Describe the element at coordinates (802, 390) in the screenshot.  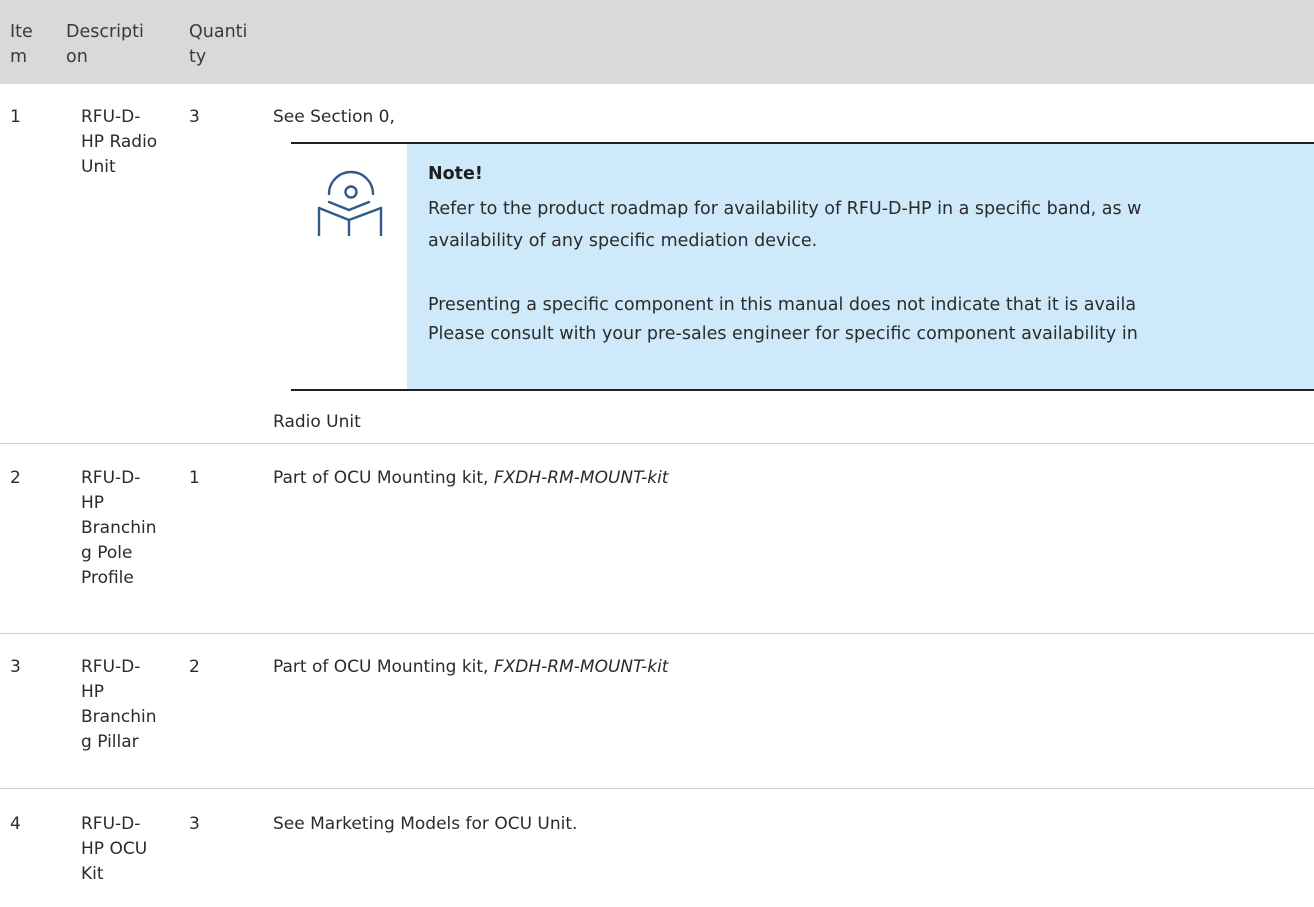
I see `note-bottom-rule` at that location.